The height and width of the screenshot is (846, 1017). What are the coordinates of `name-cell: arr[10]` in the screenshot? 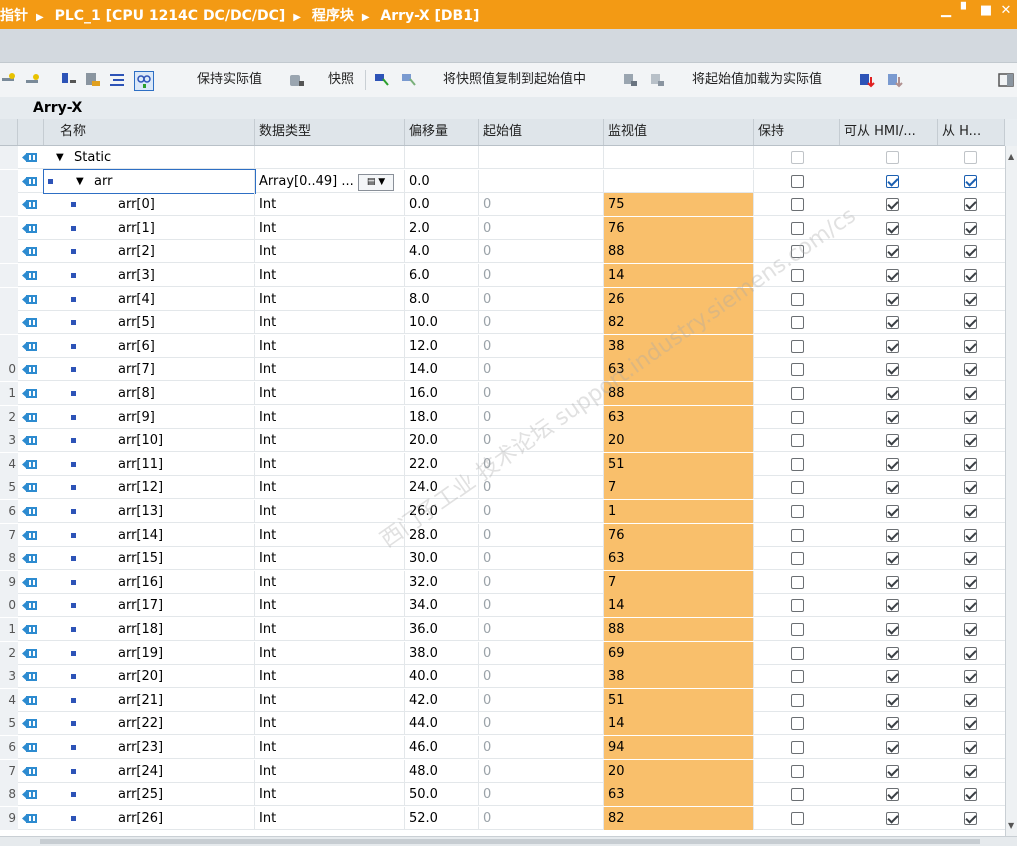 It's located at (149, 440).